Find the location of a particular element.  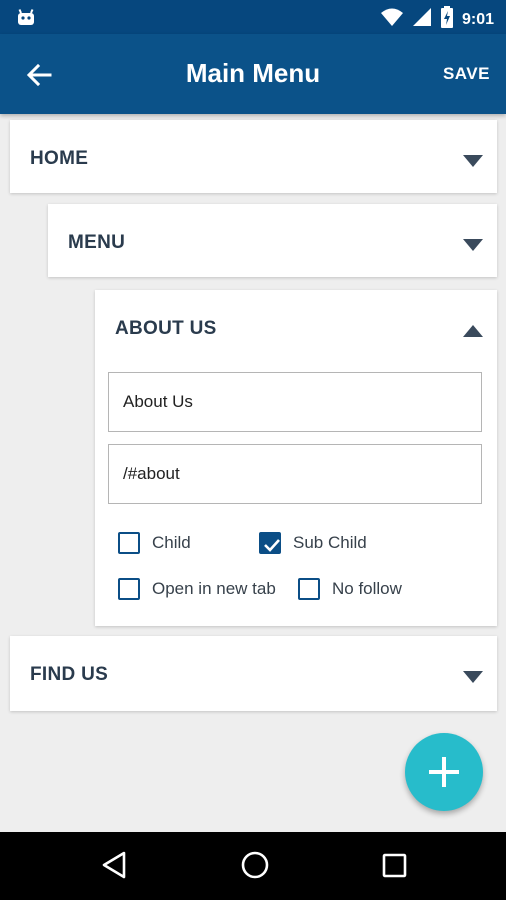

save-button: SAVE is located at coordinates (466, 74).